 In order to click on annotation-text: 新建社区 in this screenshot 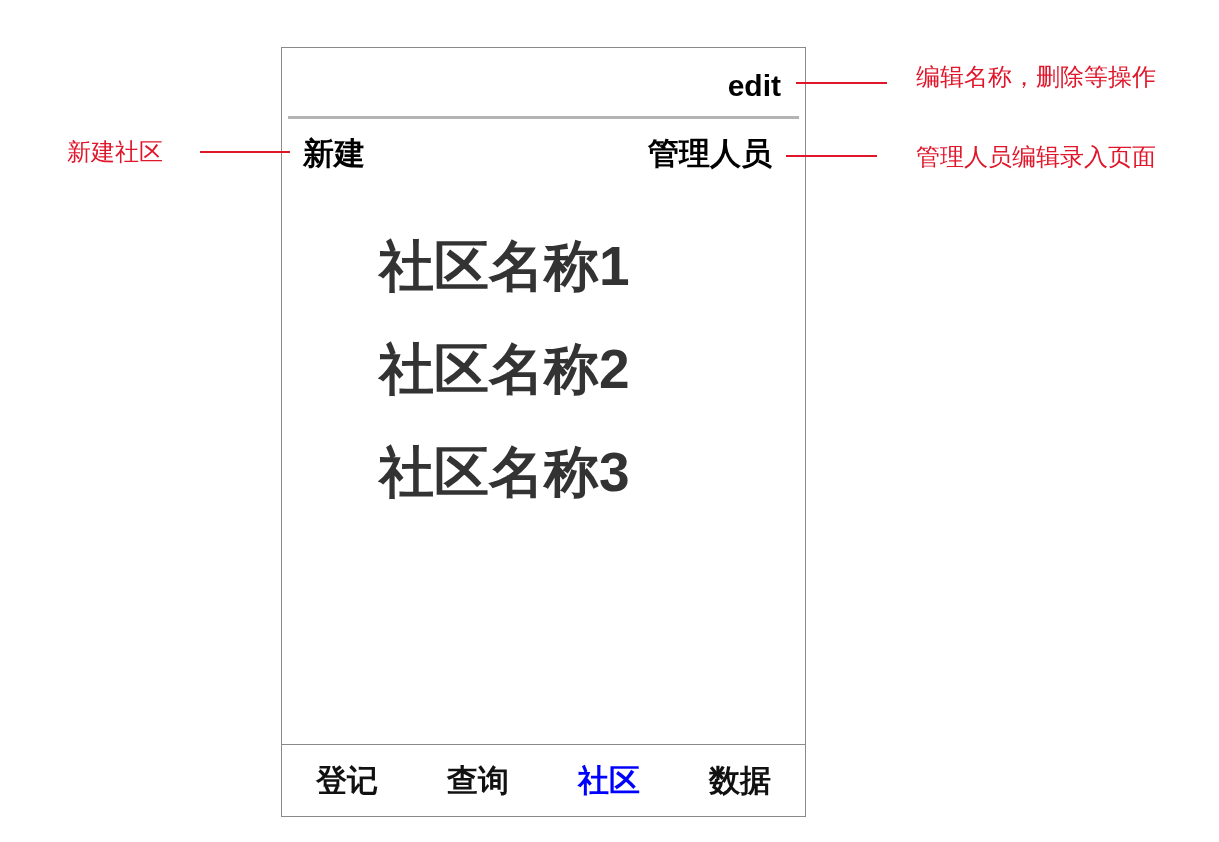, I will do `click(115, 152)`.